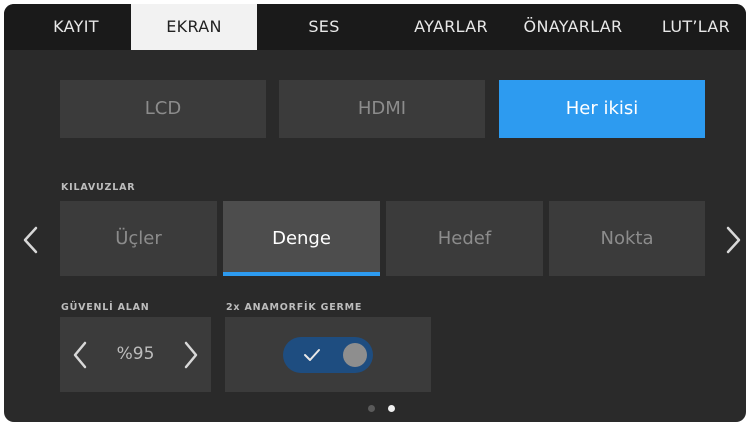 This screenshot has width=750, height=426. What do you see at coordinates (135, 354) in the screenshot?
I see `safe-area-stepper: %95` at bounding box center [135, 354].